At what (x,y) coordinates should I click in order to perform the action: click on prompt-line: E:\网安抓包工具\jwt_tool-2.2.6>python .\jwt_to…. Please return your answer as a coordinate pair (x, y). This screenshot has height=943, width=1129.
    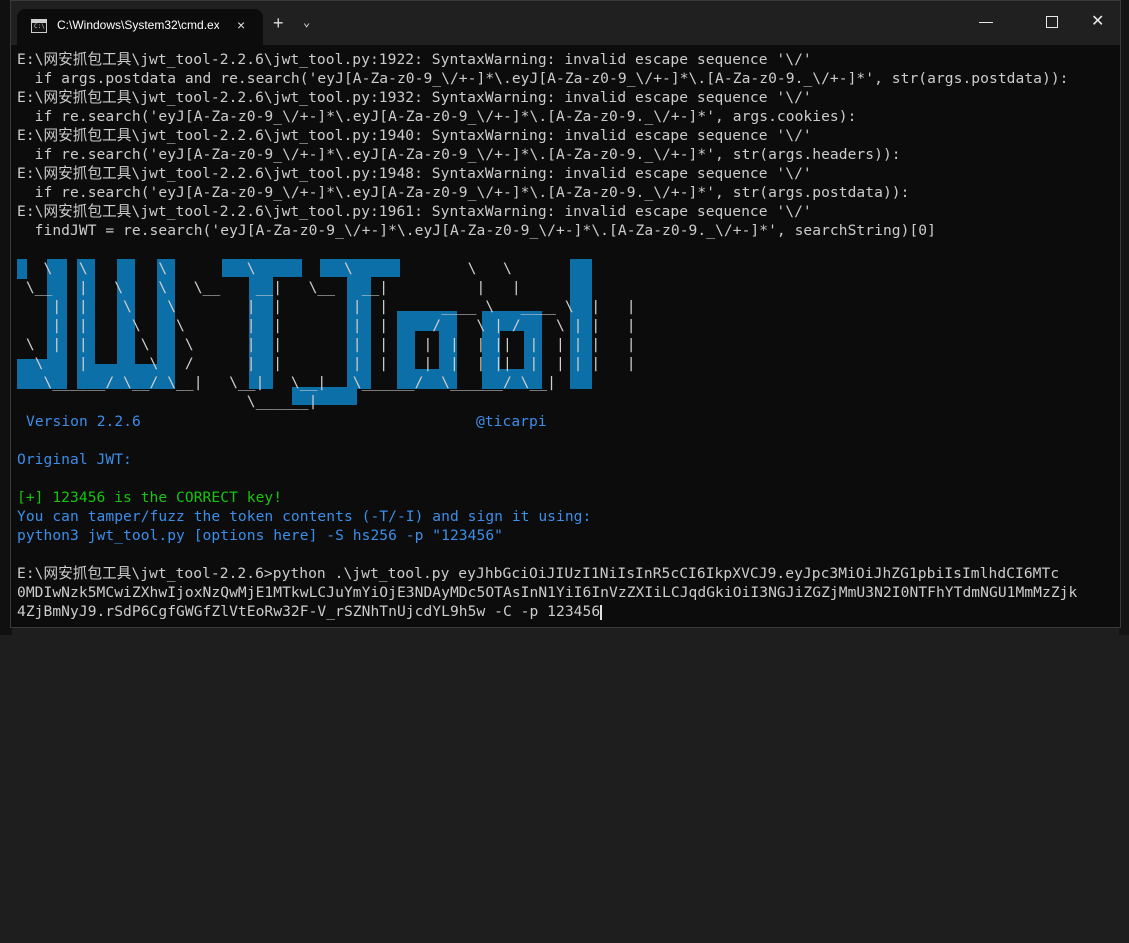
    Looking at the image, I should click on (538, 573).